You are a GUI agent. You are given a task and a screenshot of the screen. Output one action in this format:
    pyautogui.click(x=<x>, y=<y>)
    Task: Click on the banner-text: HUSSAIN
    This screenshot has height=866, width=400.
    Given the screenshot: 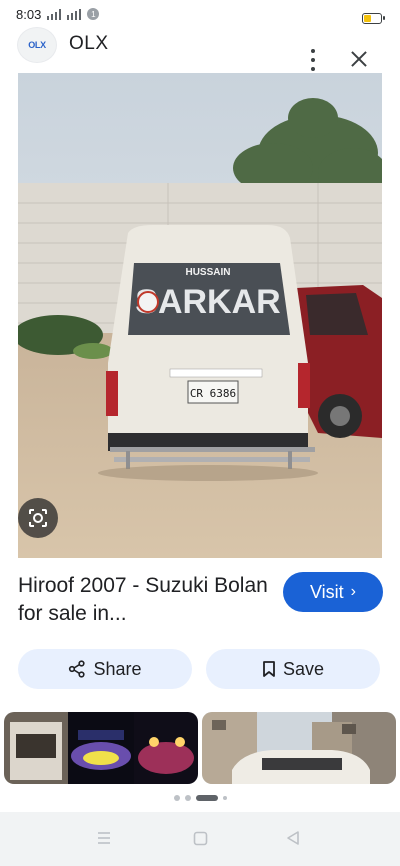 What is the action you would take?
    pyautogui.click(x=207, y=272)
    